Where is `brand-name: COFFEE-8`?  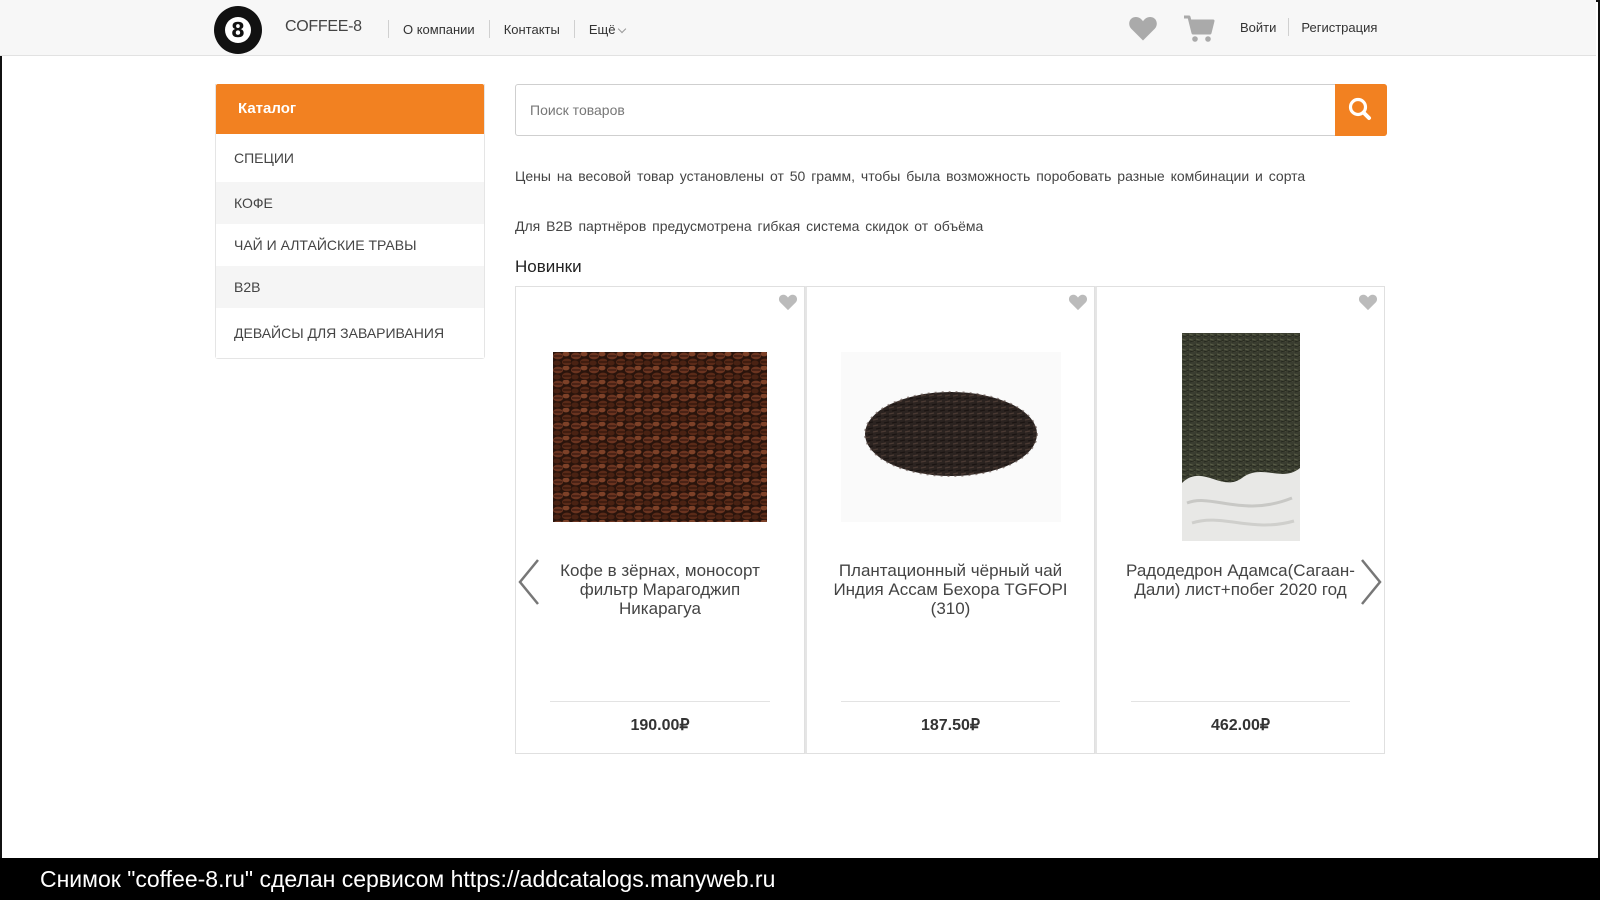
brand-name: COFFEE-8 is located at coordinates (323, 27).